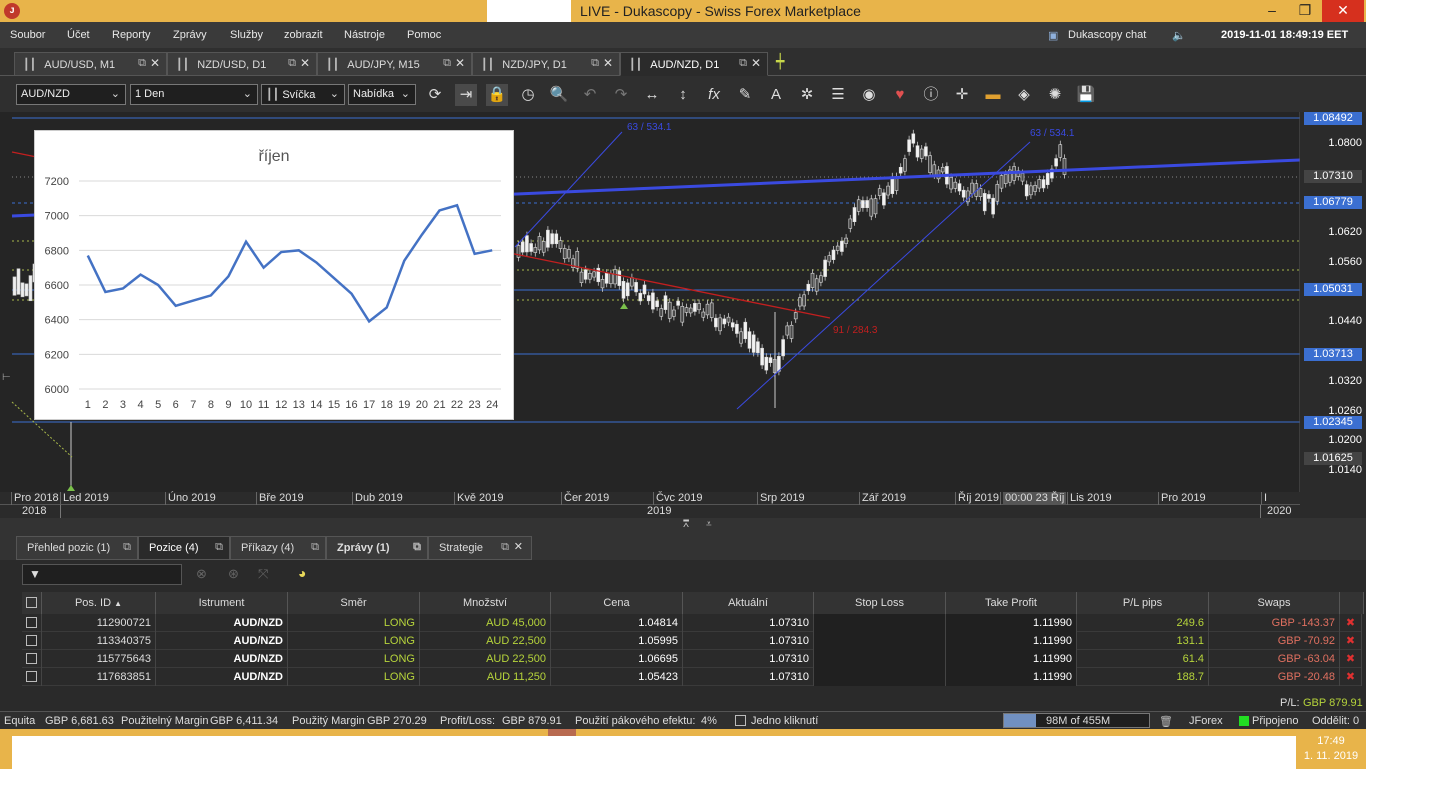 Image resolution: width=1436 pixels, height=794 pixels. What do you see at coordinates (931, 95) in the screenshot?
I see `info-icon: ⓘ` at bounding box center [931, 95].